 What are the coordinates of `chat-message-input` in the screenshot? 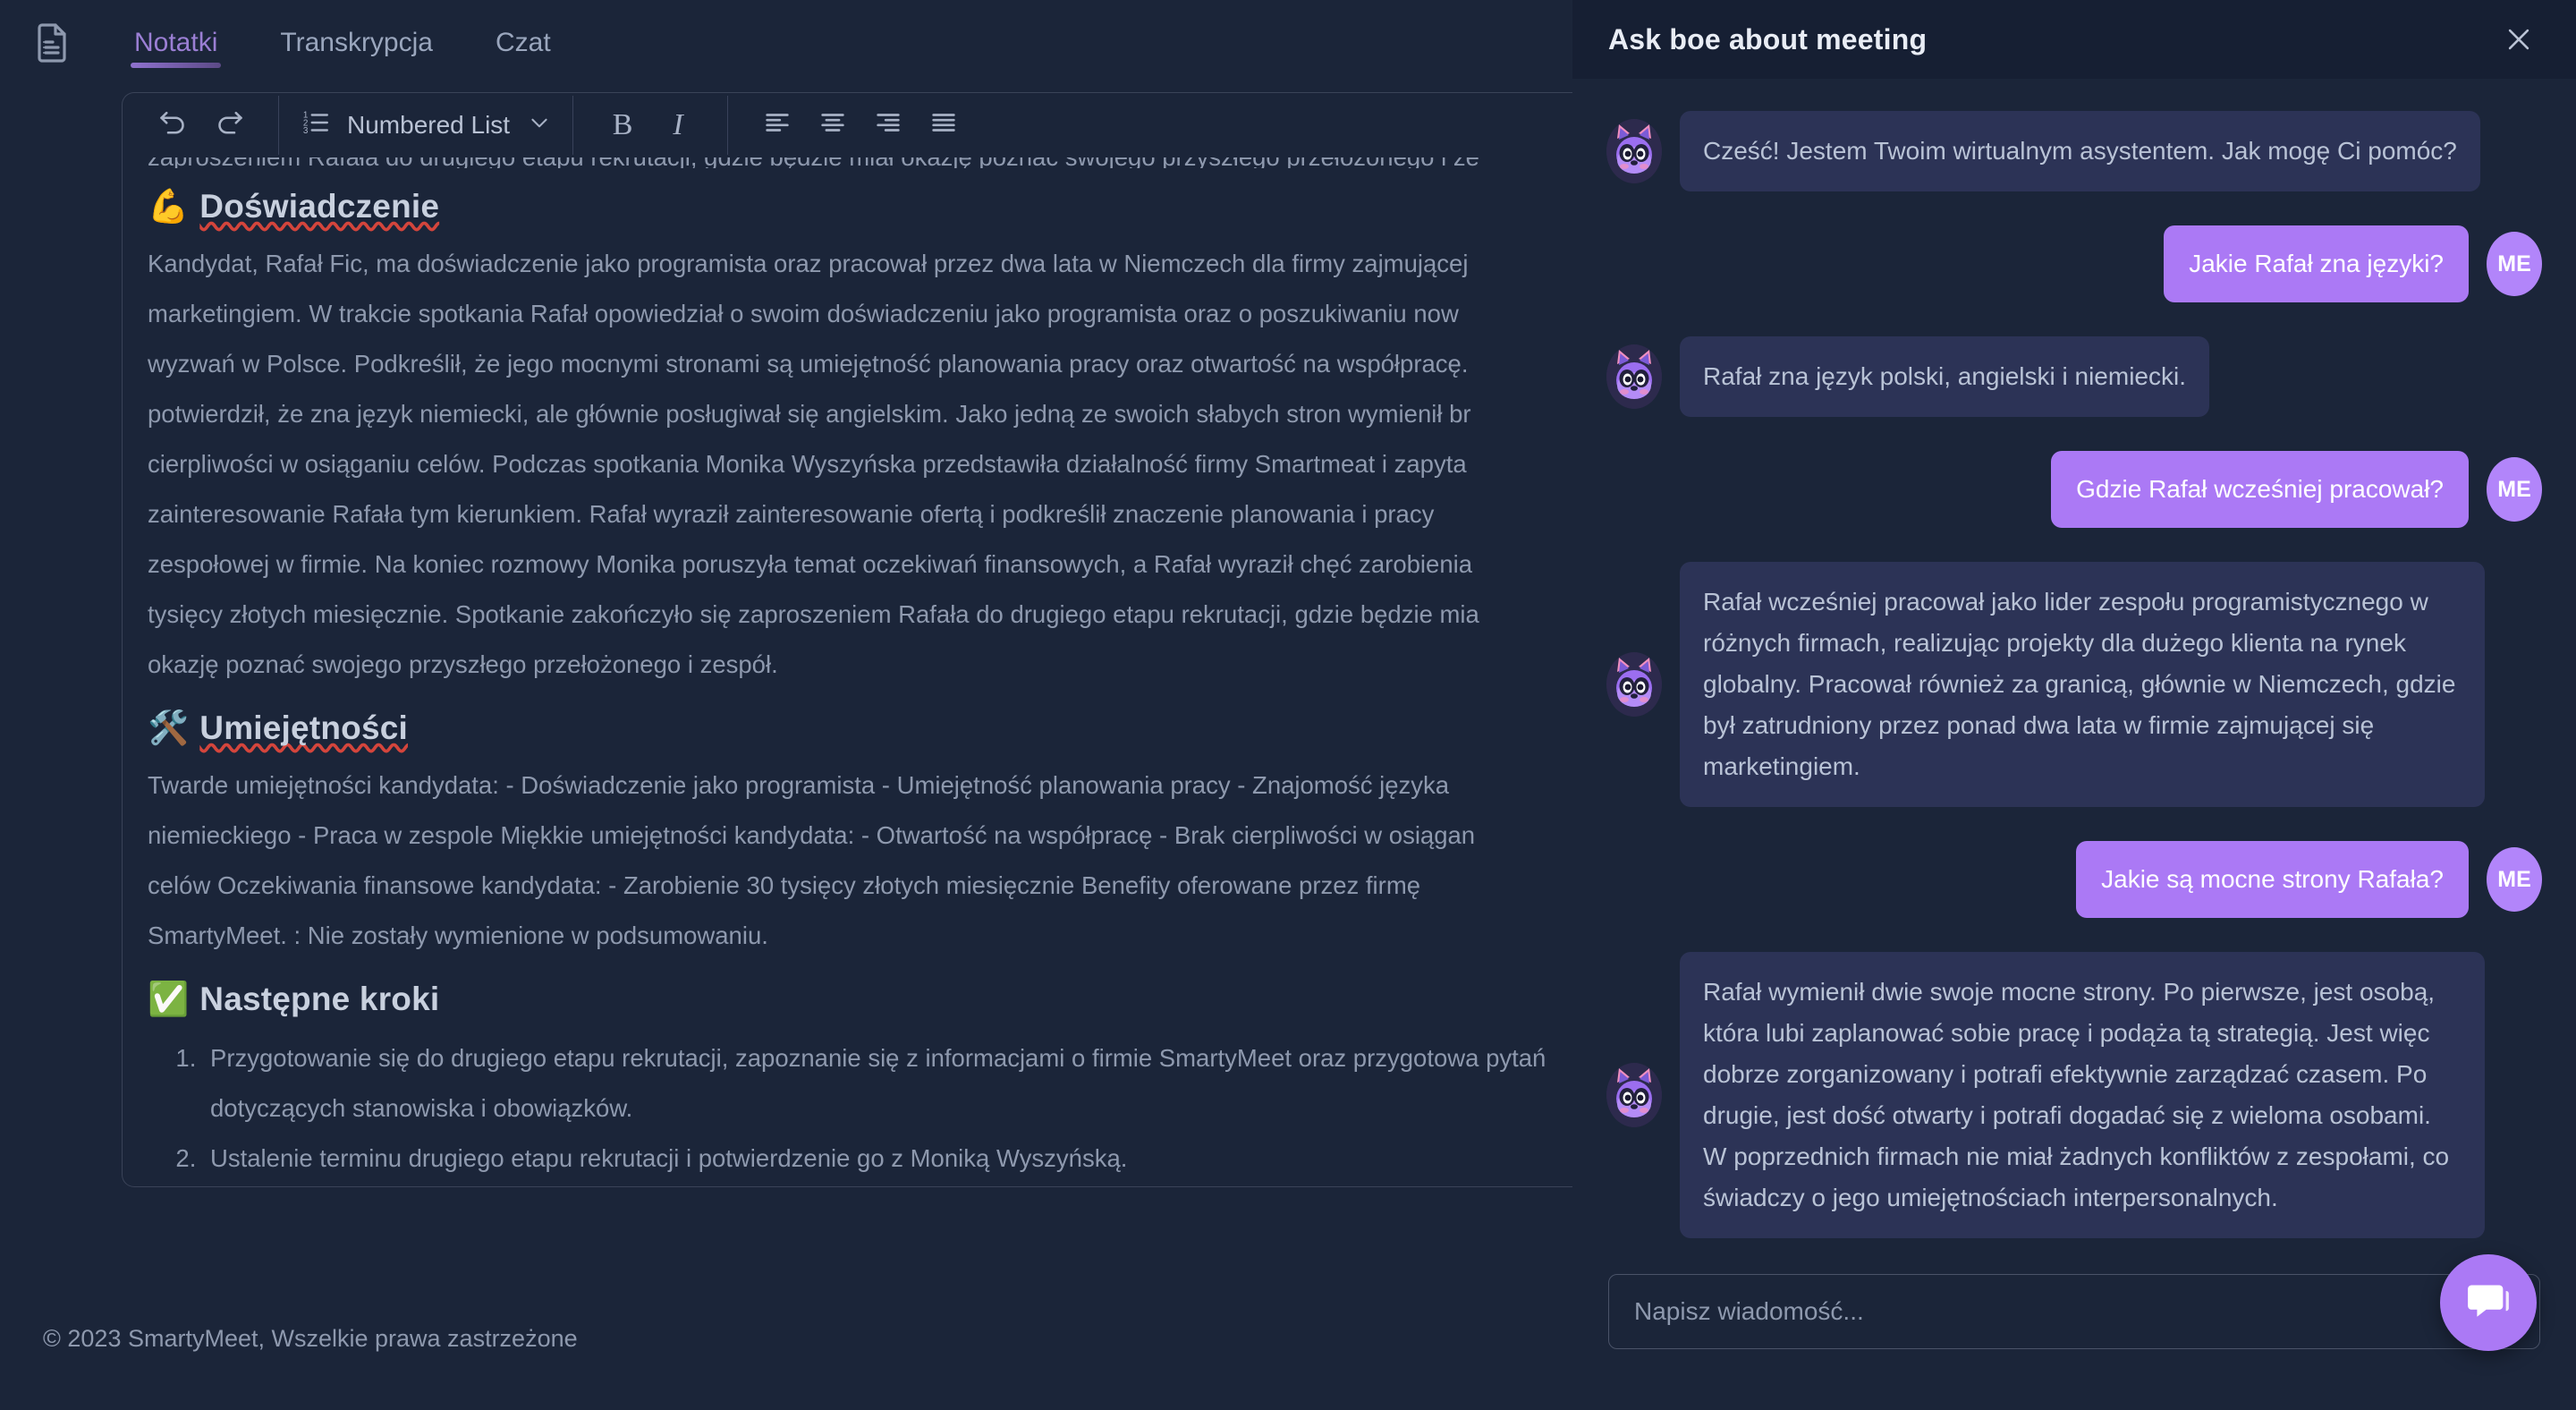 It's located at (2074, 1312).